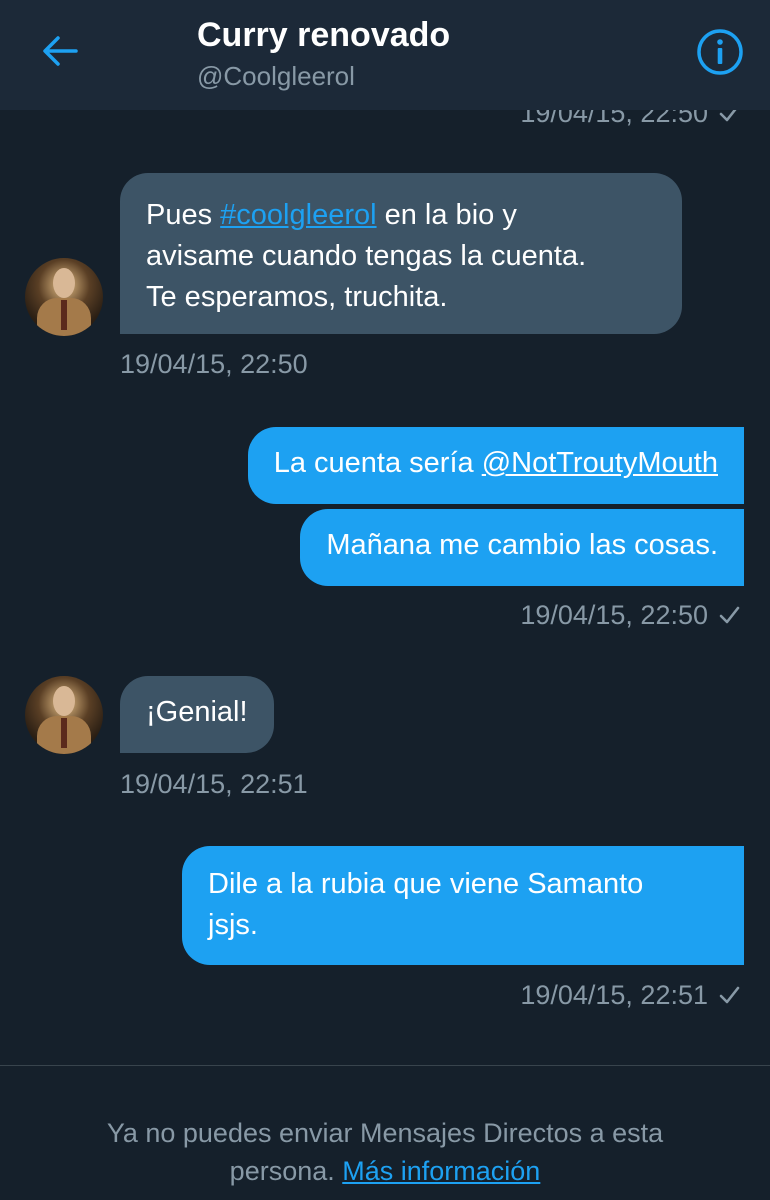 This screenshot has width=770, height=1200. I want to click on conversation-title: Curry renovado, so click(324, 35).